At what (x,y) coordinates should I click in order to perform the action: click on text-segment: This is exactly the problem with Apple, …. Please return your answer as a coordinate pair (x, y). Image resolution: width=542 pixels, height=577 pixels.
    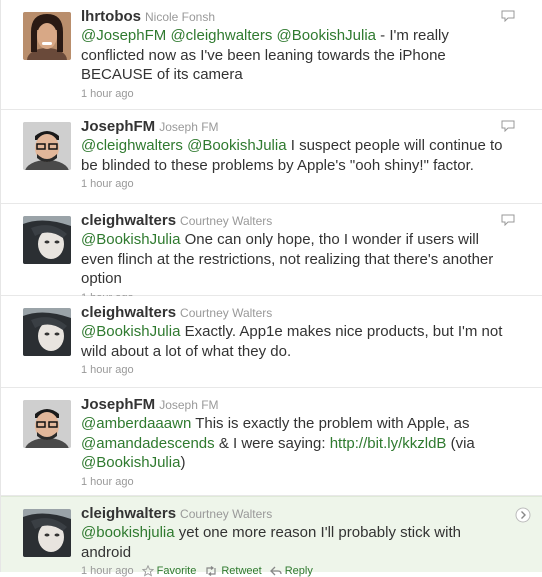
    Looking at the image, I should click on (332, 423).